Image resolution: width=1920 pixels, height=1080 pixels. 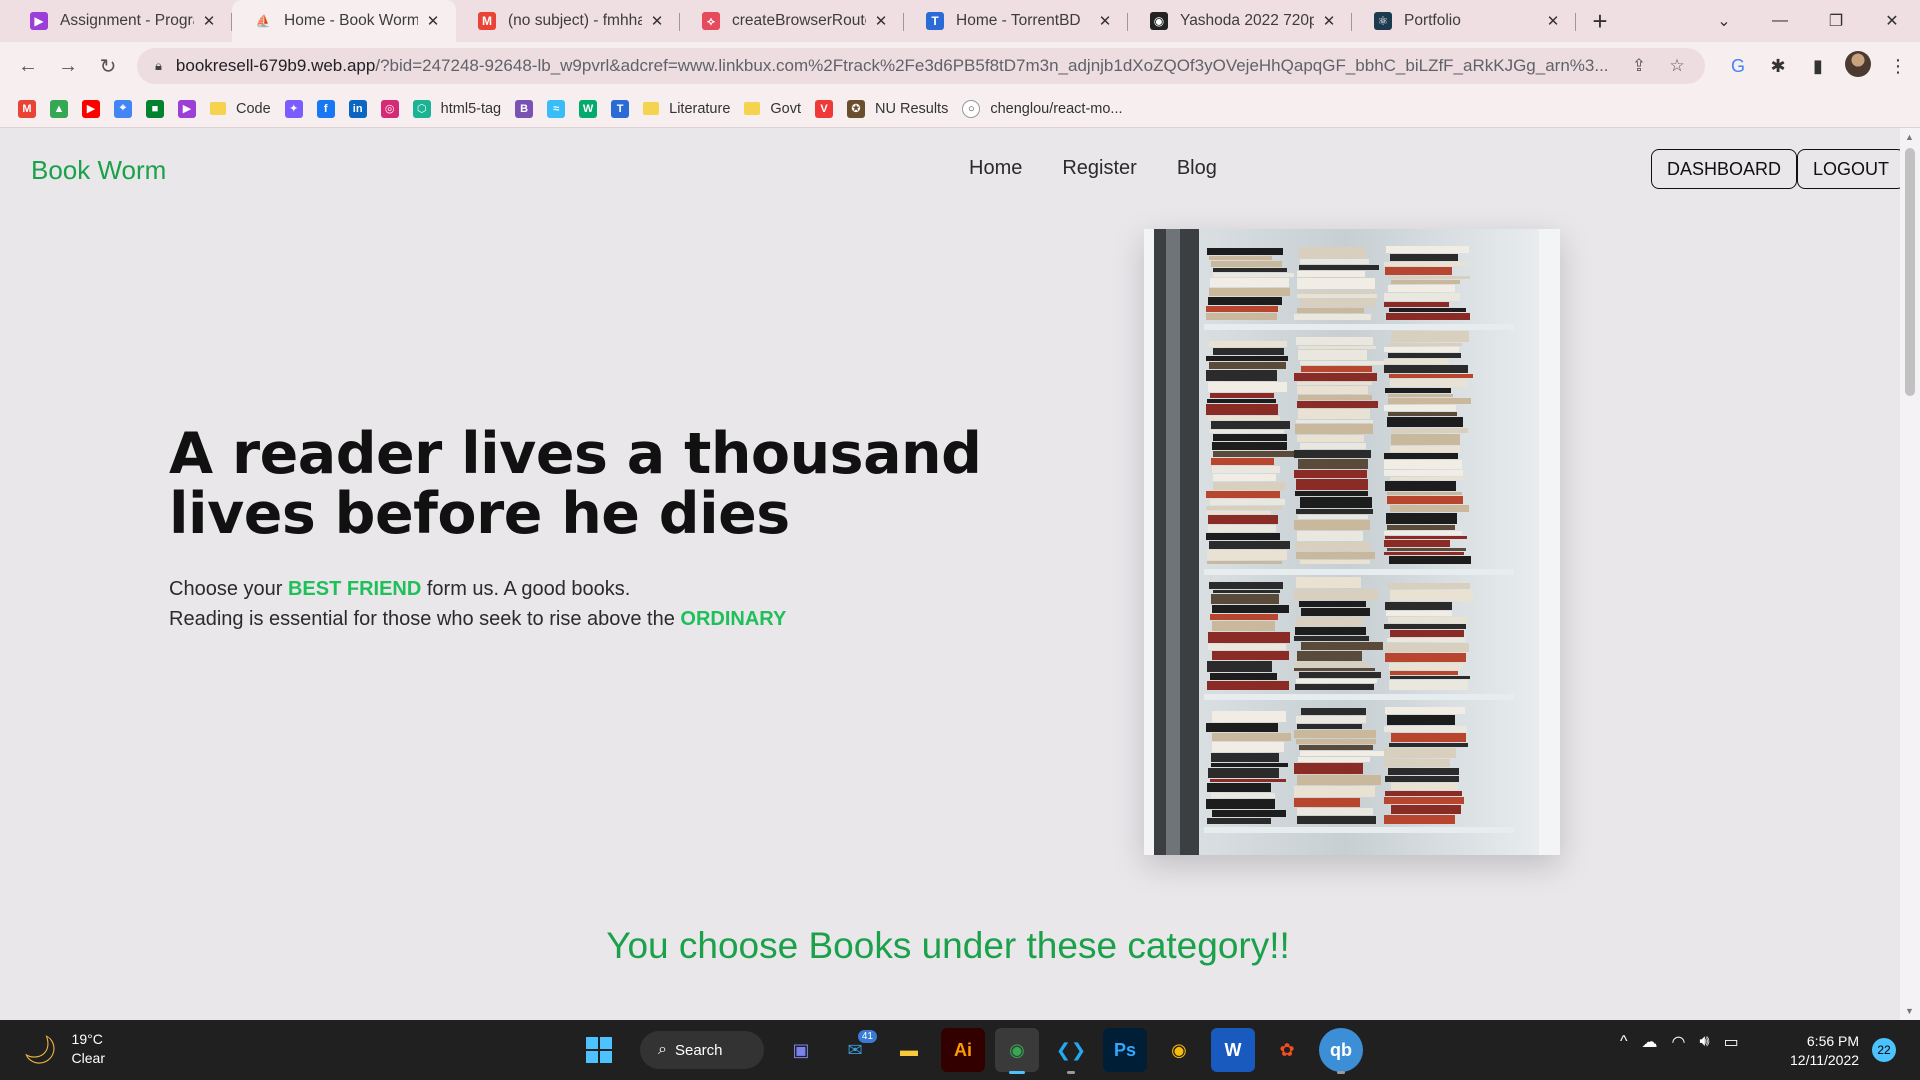 I want to click on bookmark-govt-folder: Govt, so click(x=772, y=109).